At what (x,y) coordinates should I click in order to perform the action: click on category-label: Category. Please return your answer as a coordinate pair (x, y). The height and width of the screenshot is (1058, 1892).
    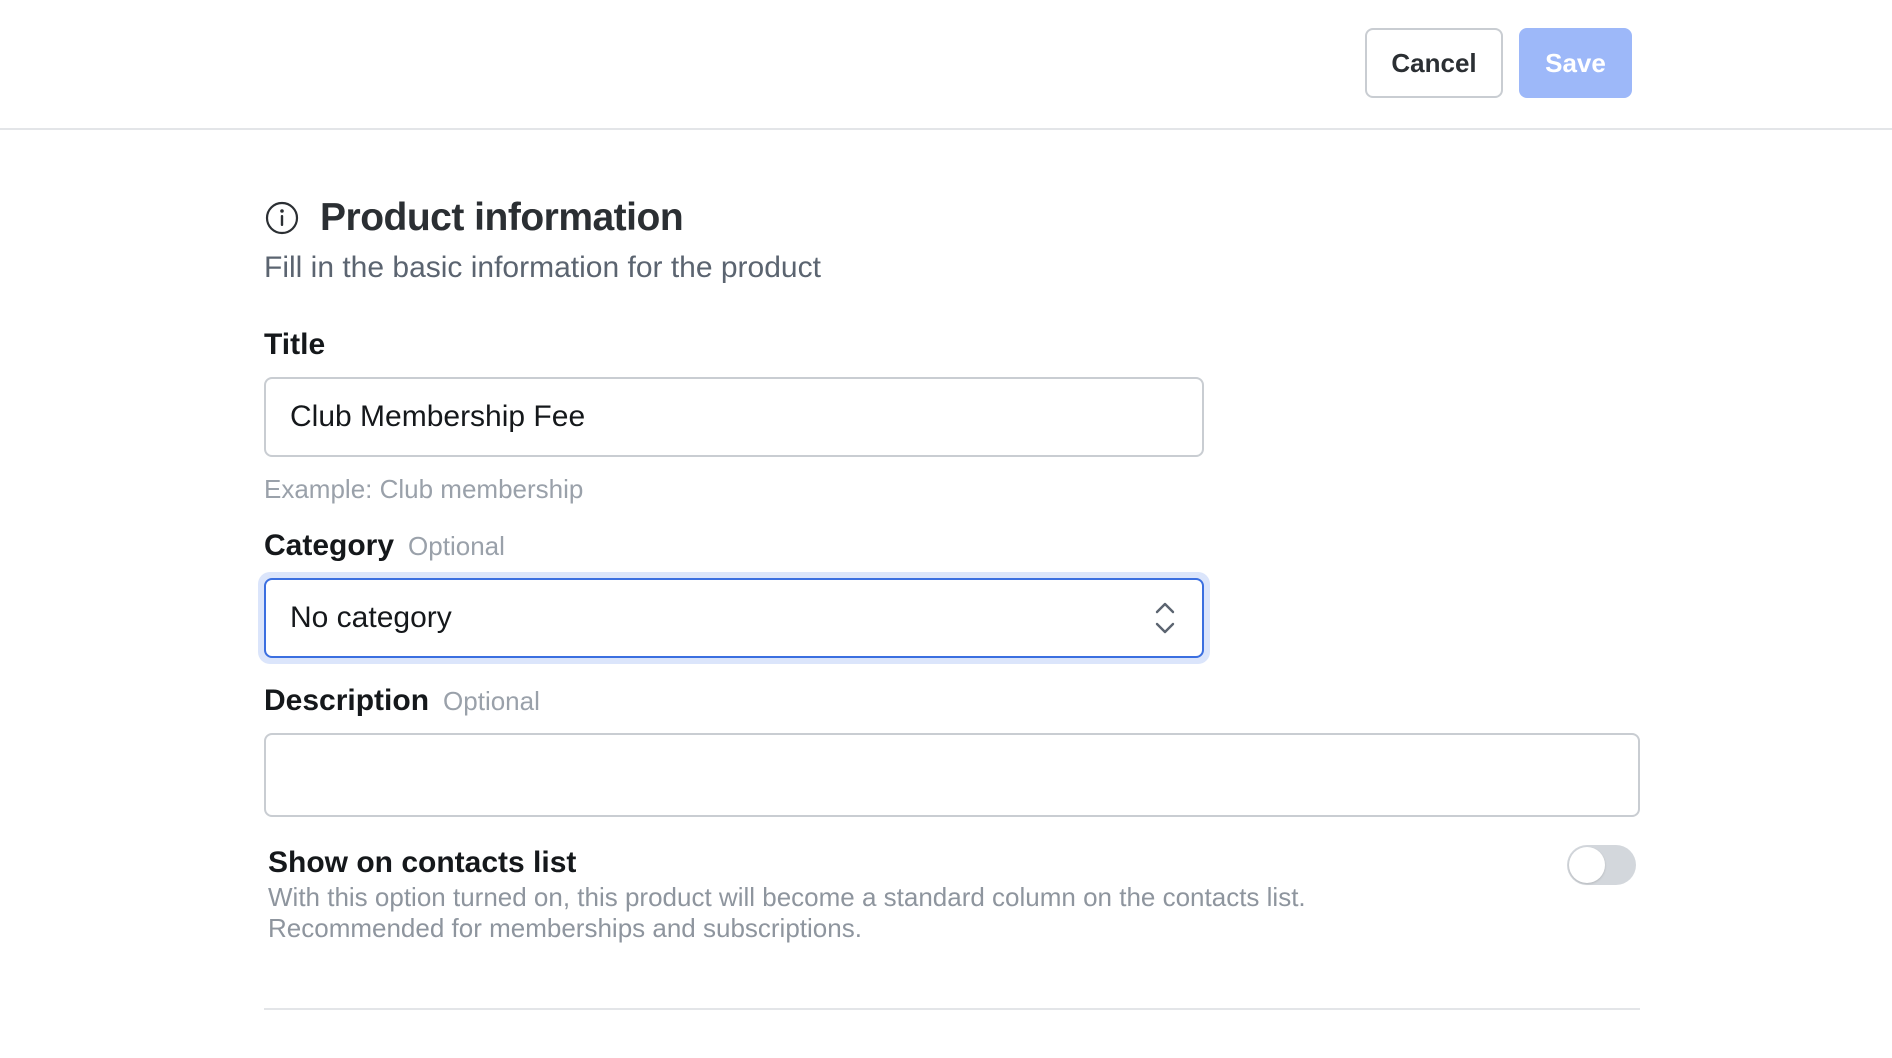
    Looking at the image, I should click on (329, 545).